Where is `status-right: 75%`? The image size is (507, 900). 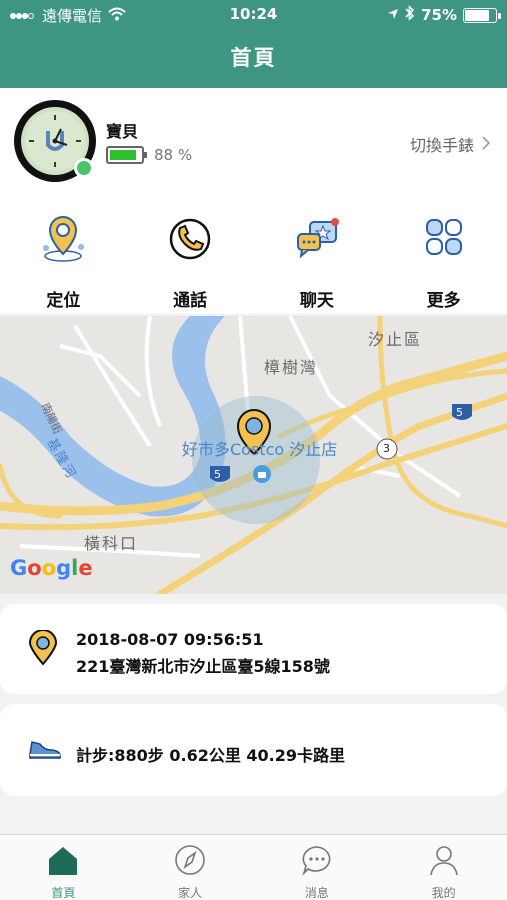 status-right: 75% is located at coordinates (444, 15).